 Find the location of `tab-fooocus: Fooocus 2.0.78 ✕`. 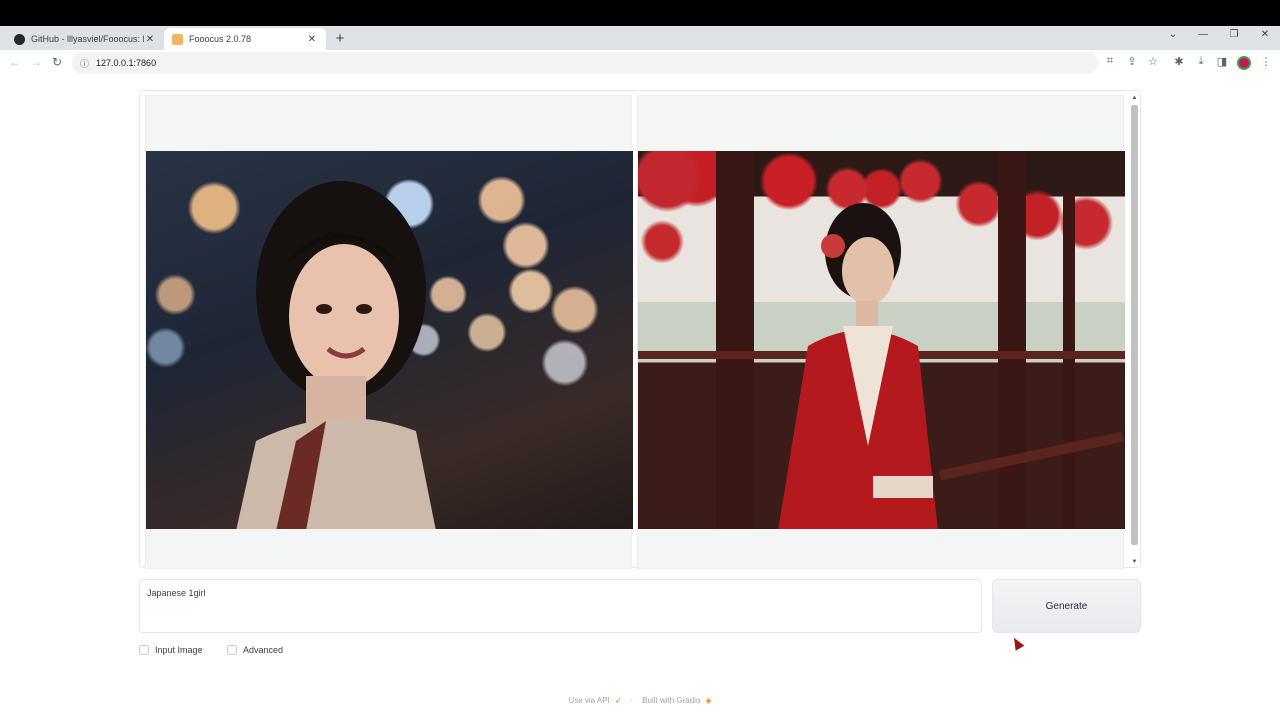

tab-fooocus: Fooocus 2.0.78 ✕ is located at coordinates (245, 39).